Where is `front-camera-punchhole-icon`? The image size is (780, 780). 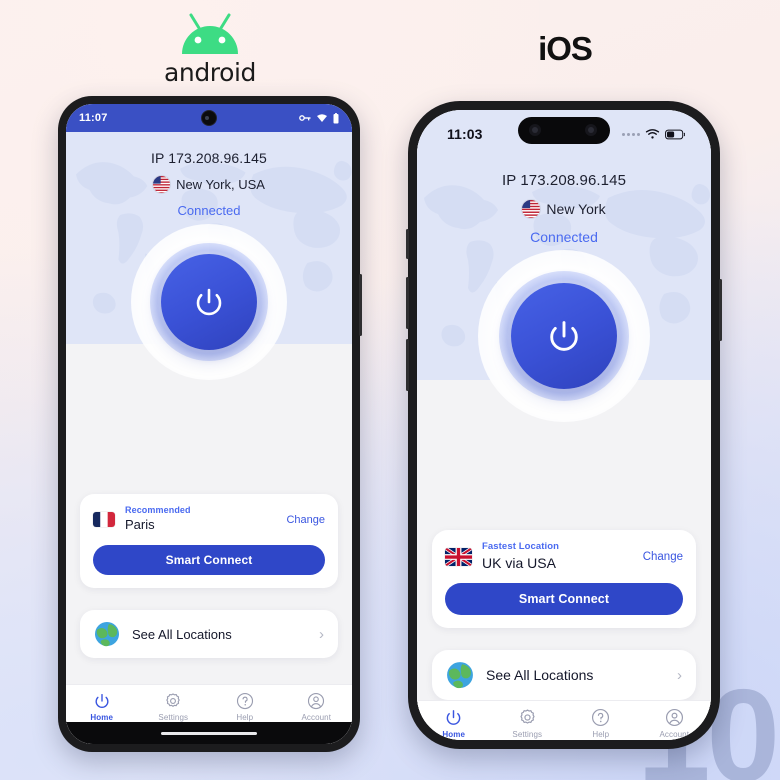 front-camera-punchhole-icon is located at coordinates (209, 118).